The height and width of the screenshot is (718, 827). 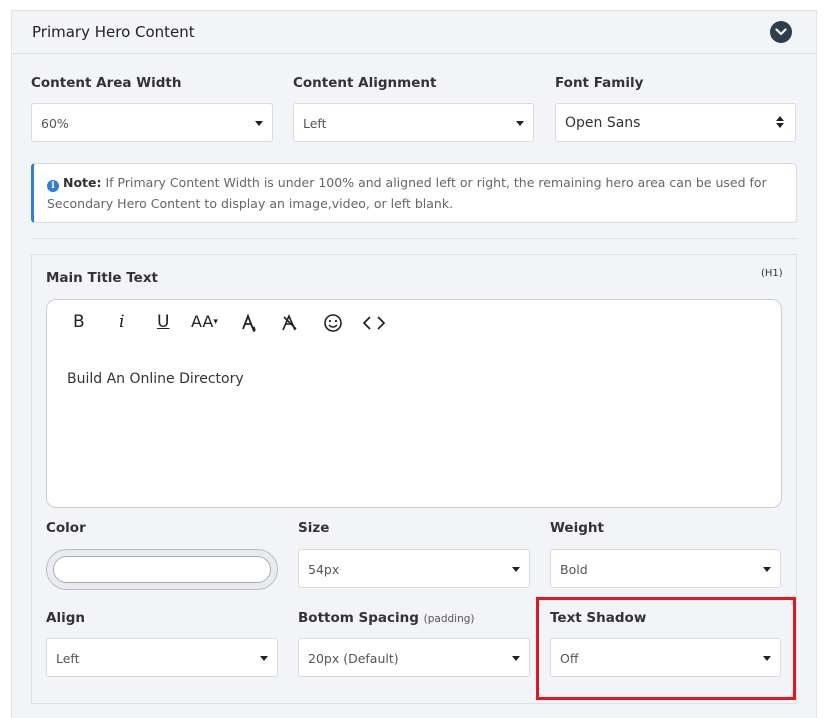 I want to click on weight-select: Bold, so click(x=665, y=568).